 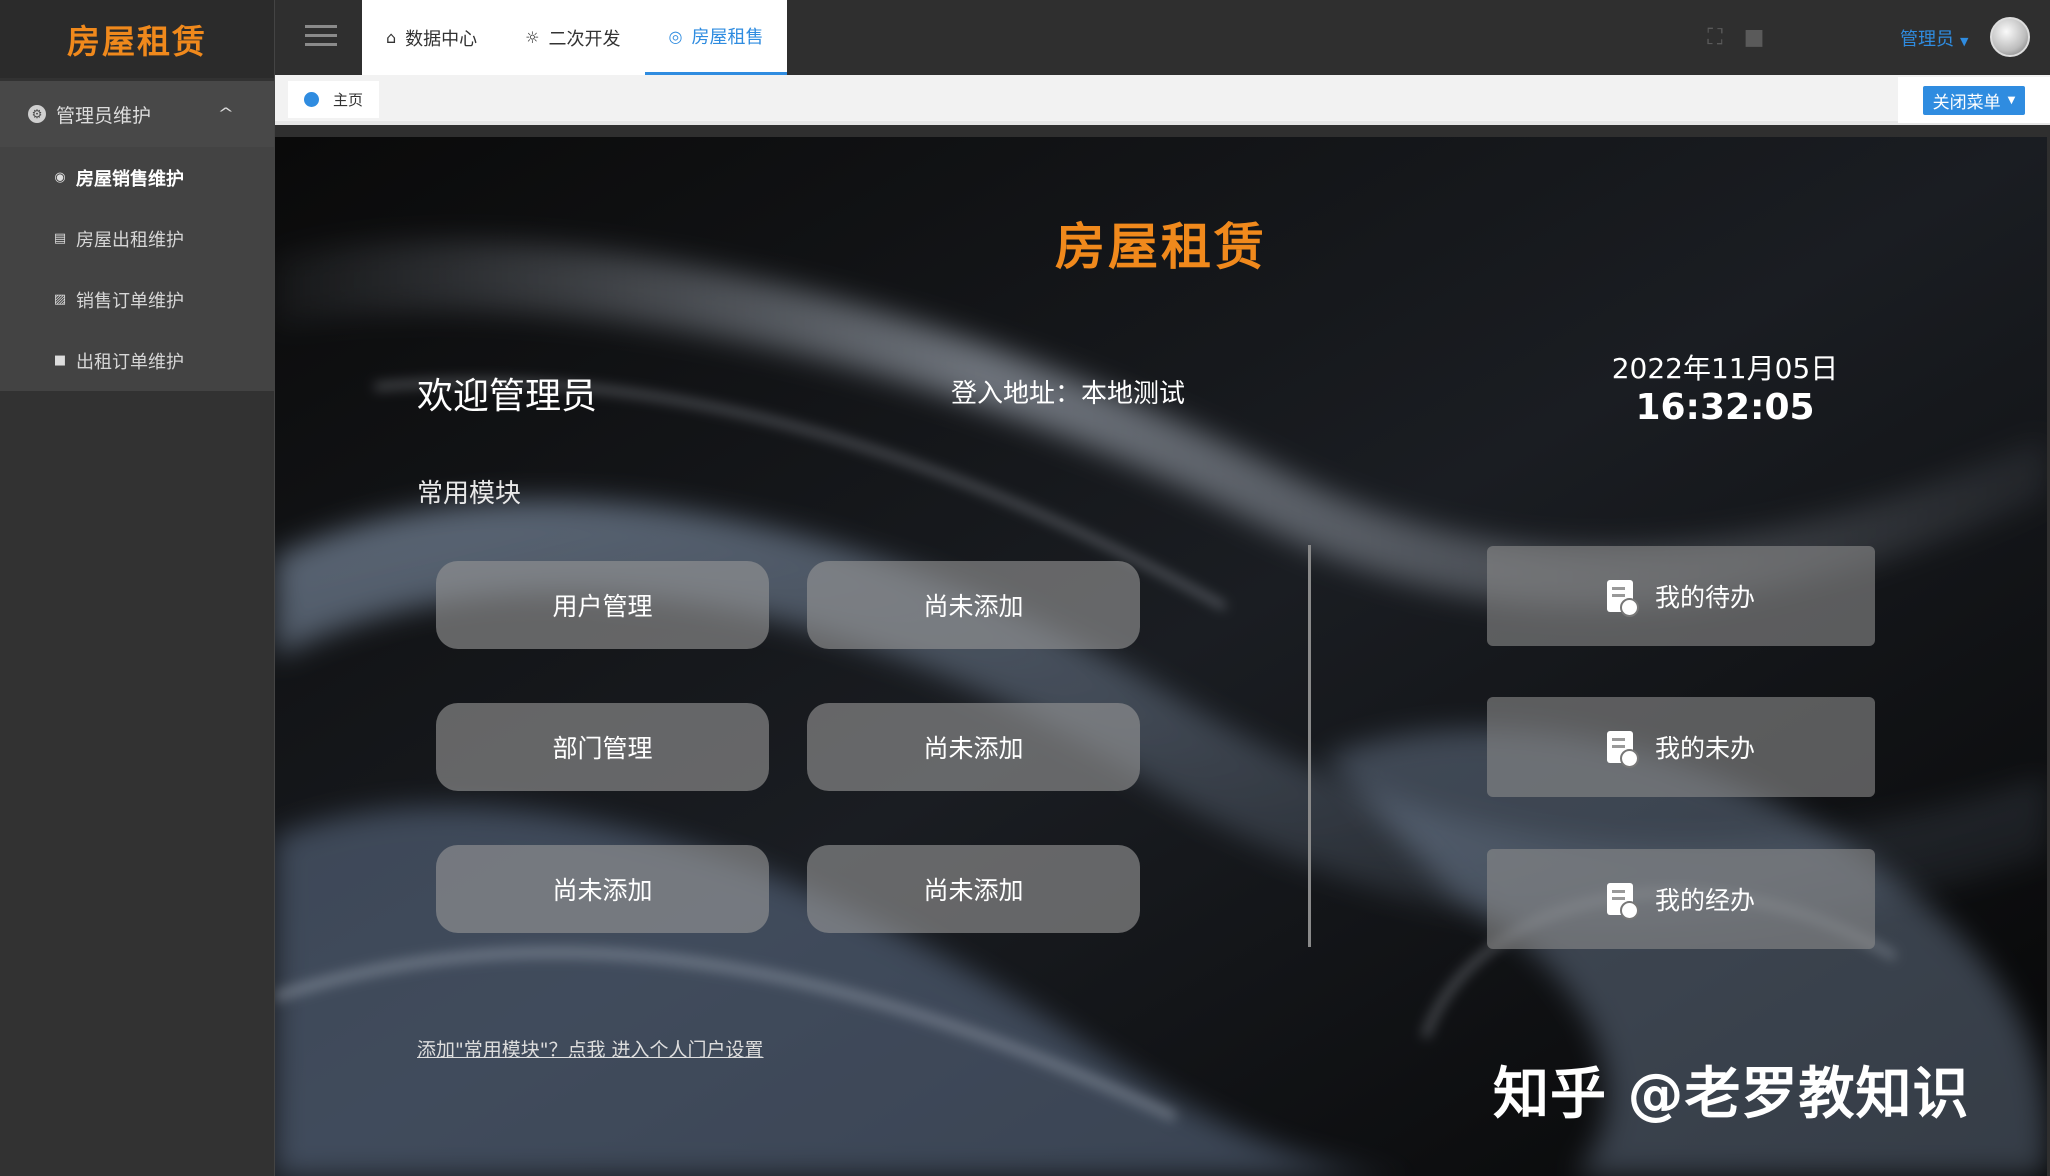 I want to click on close-menu-button: 关闭菜单 ▼, so click(x=1974, y=100).